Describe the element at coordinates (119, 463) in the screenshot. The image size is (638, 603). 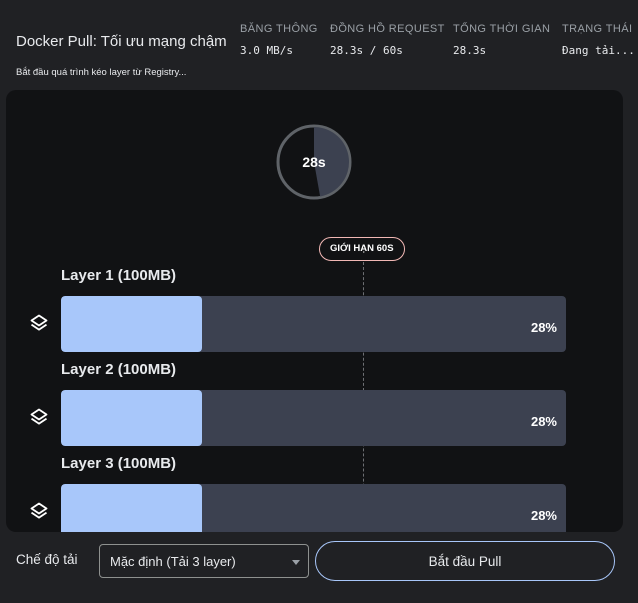
I see `layer-name: Layer 3 (100MB)` at that location.